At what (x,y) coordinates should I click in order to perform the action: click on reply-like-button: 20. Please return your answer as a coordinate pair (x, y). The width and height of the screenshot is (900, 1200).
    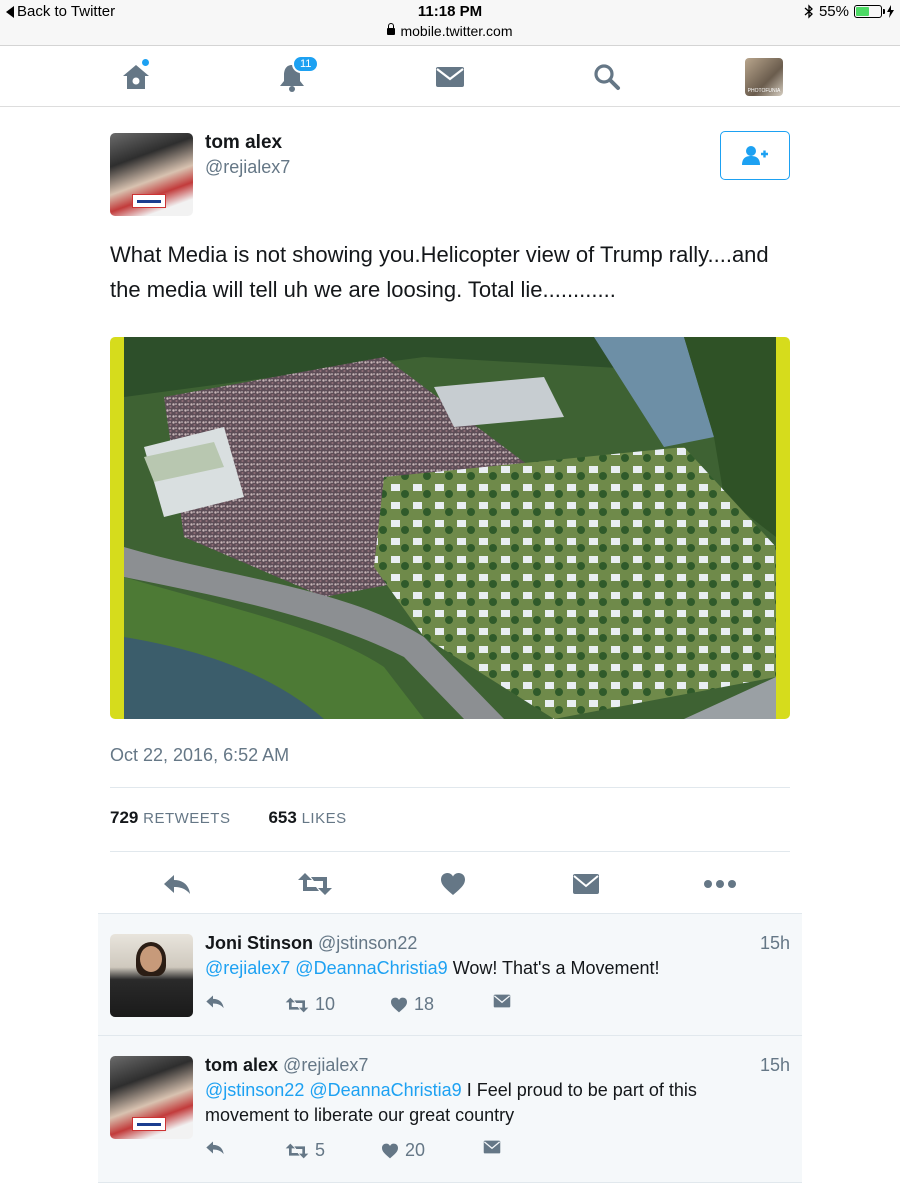
    Looking at the image, I should click on (403, 1150).